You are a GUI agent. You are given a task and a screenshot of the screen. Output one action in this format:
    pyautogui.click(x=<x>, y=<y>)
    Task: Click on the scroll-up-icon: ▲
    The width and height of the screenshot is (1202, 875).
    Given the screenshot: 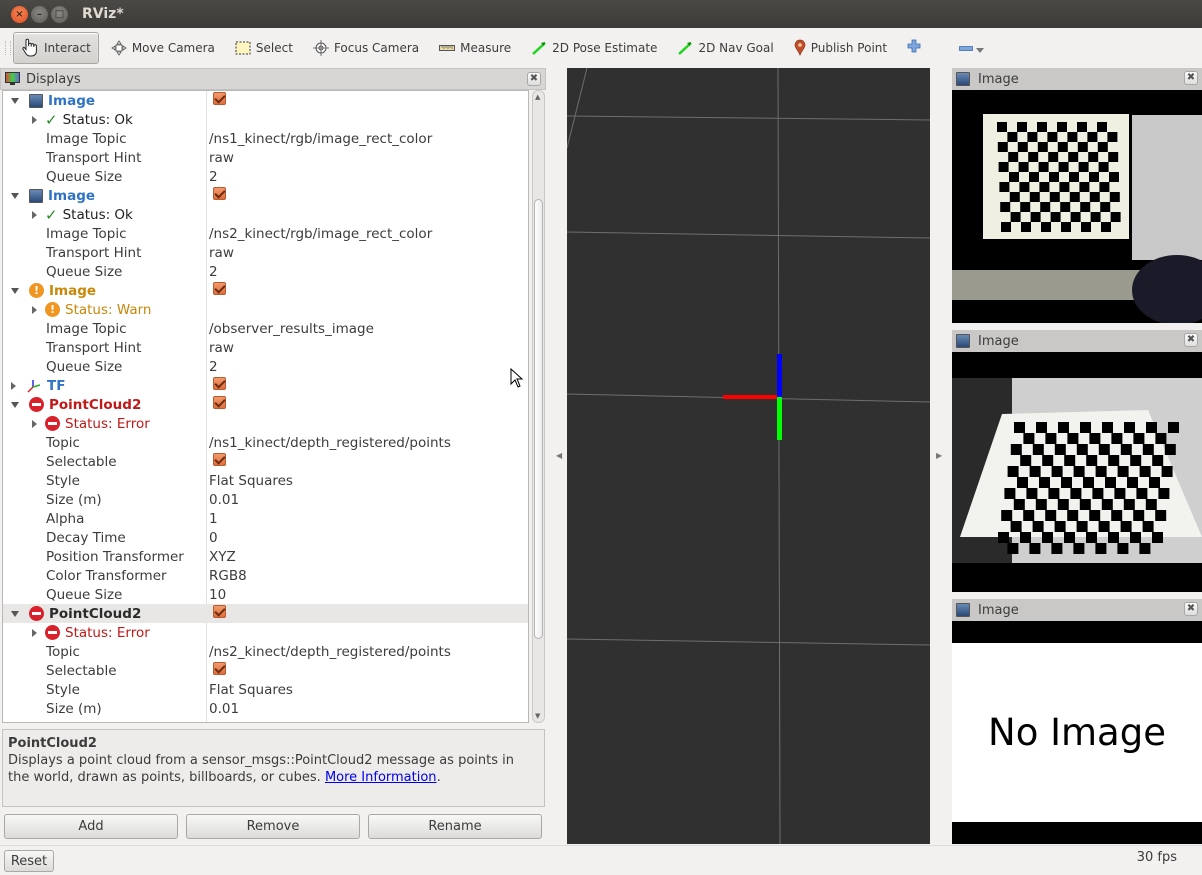 What is the action you would take?
    pyautogui.click(x=537, y=97)
    